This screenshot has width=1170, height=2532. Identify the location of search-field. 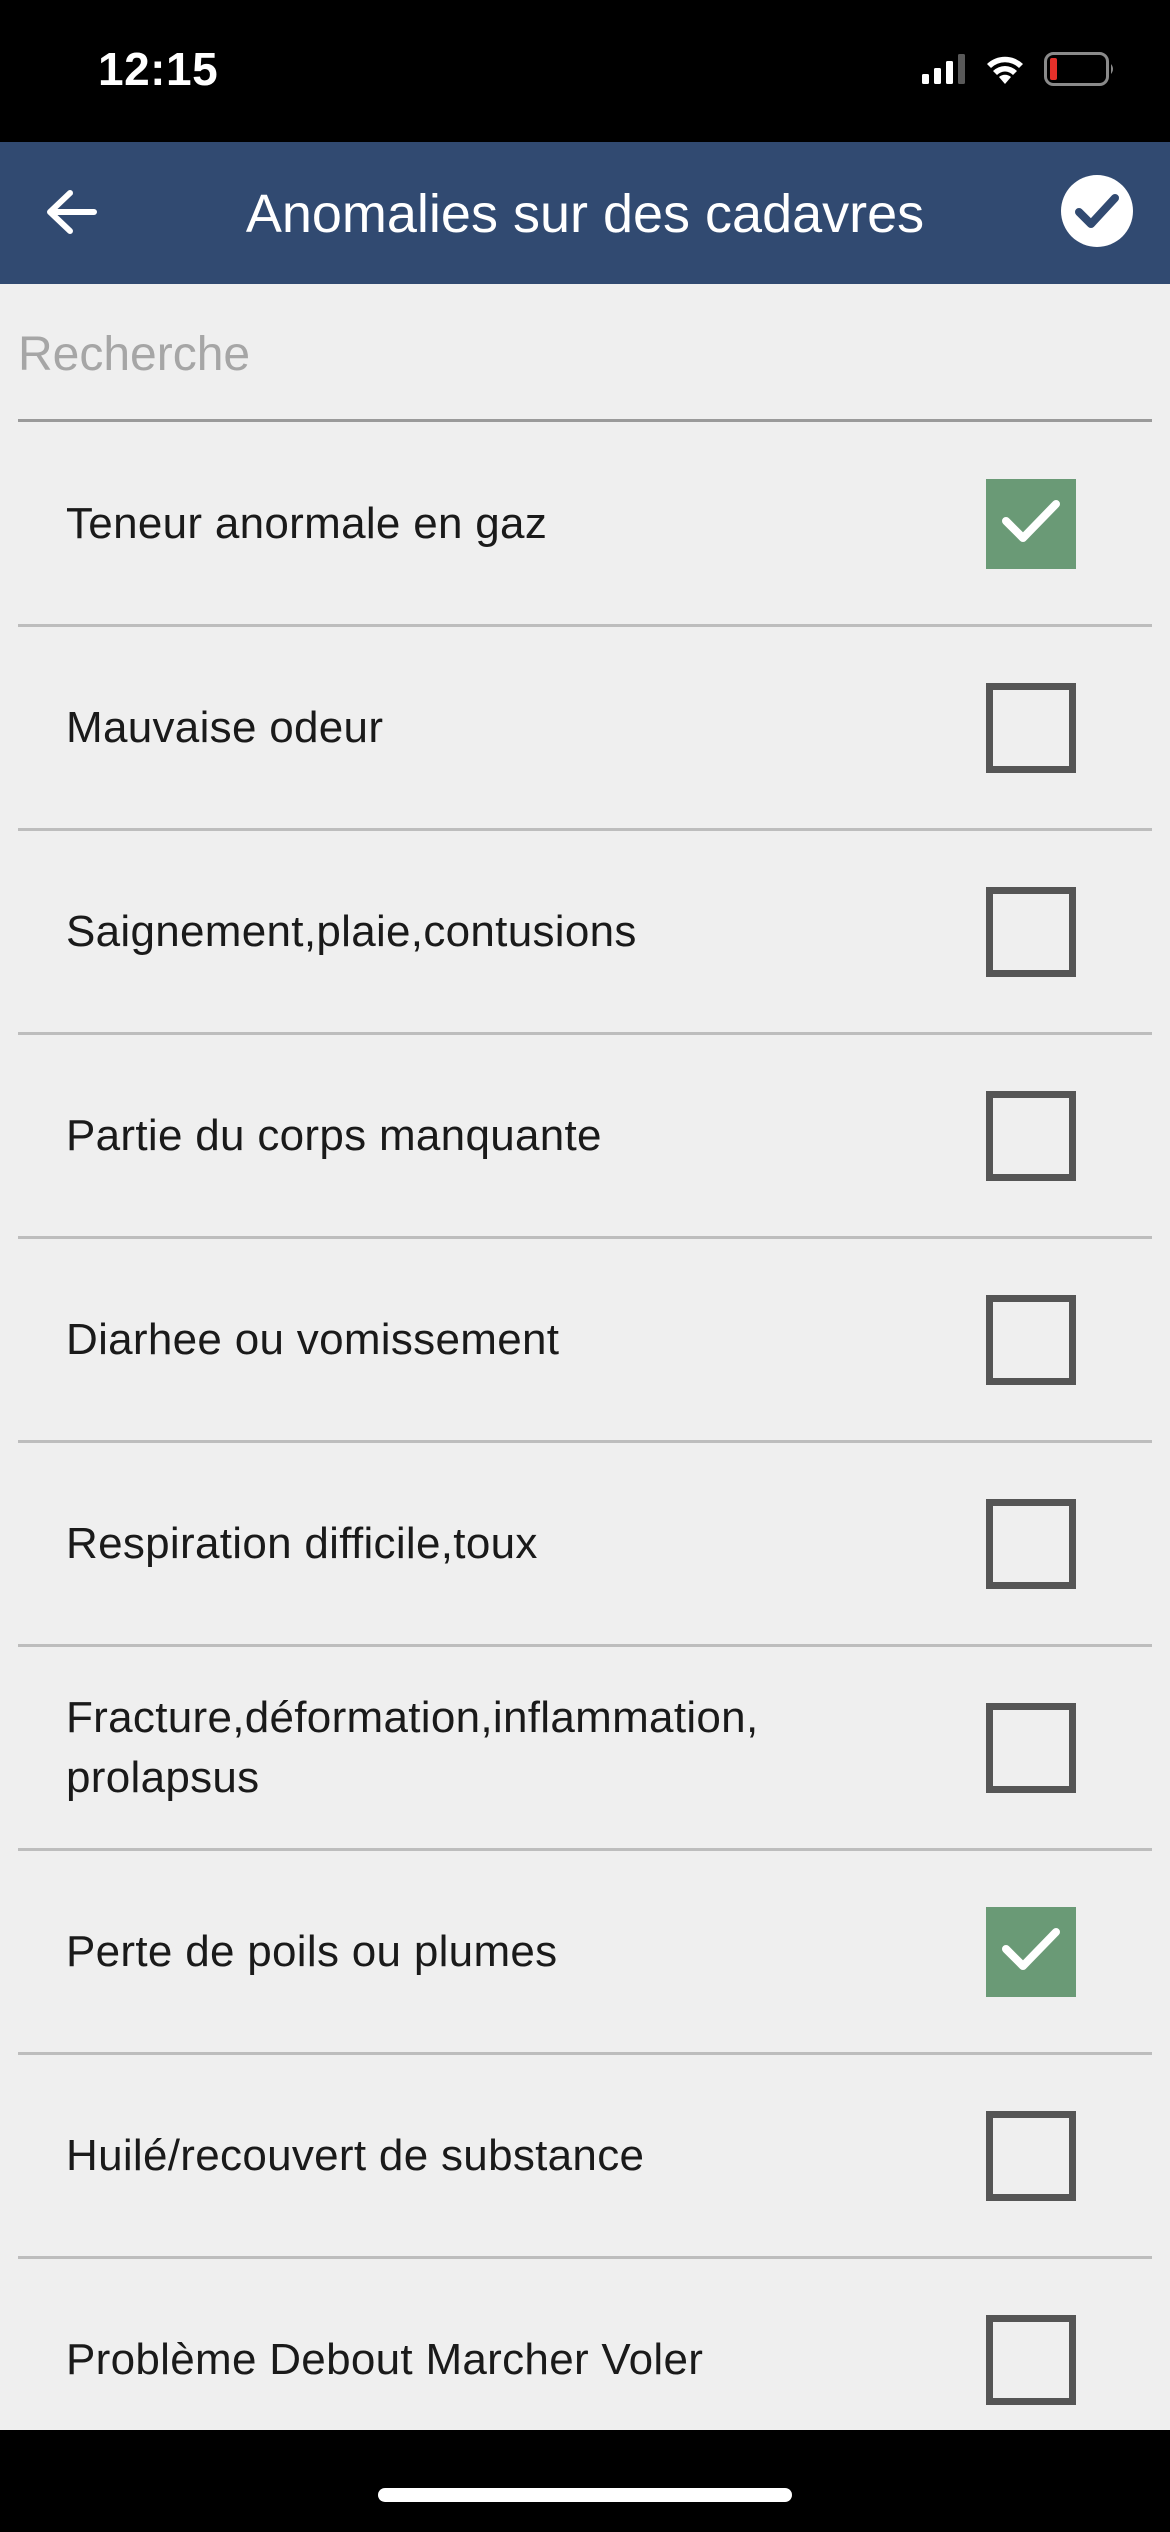
(585, 353).